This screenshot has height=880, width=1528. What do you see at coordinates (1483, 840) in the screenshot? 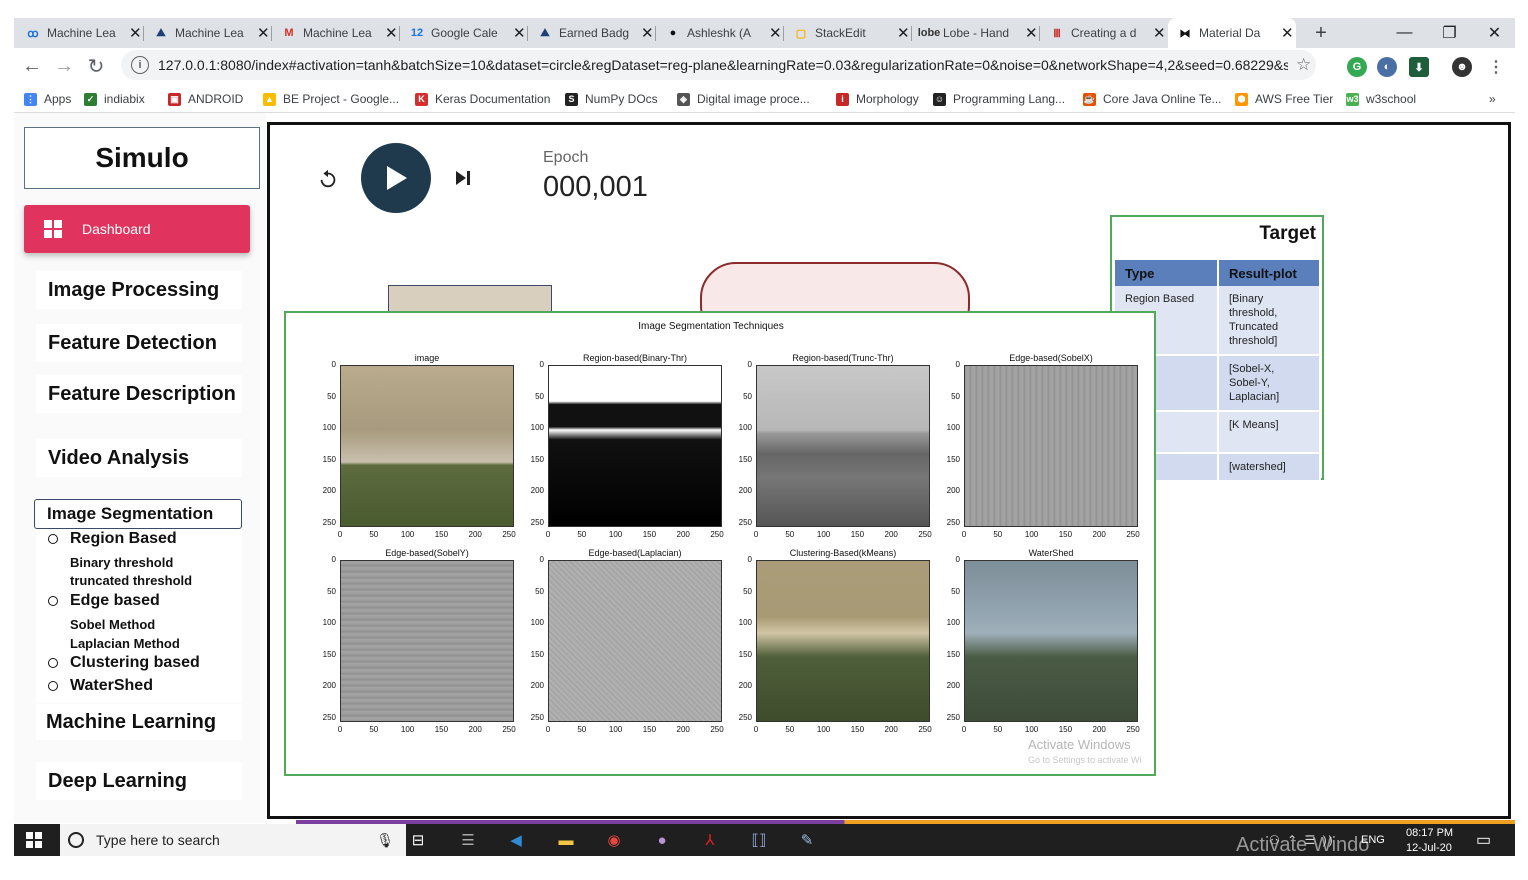
I see `notification-icon: ▭` at bounding box center [1483, 840].